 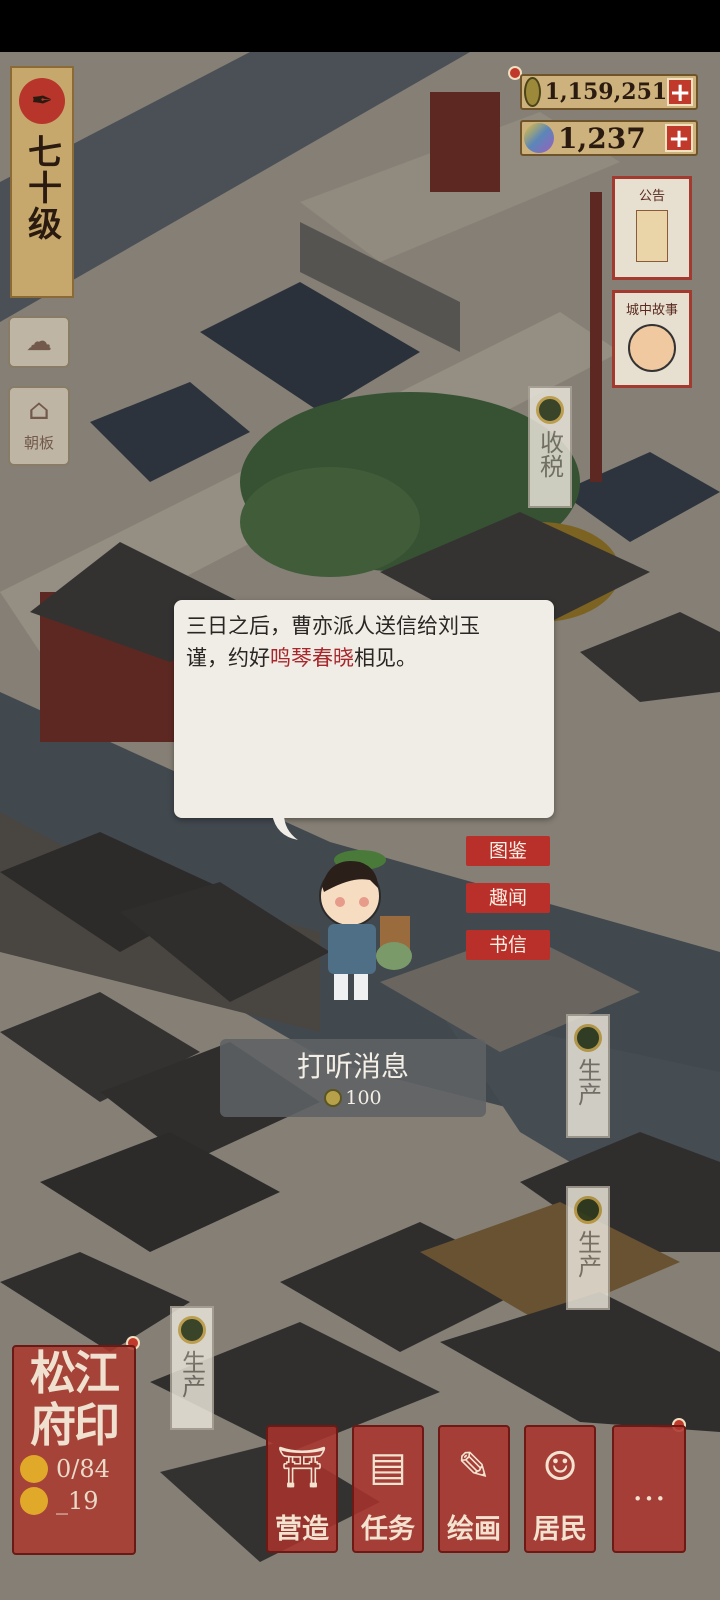 What do you see at coordinates (39, 409) in the screenshot?
I see `court-icon: ⌂` at bounding box center [39, 409].